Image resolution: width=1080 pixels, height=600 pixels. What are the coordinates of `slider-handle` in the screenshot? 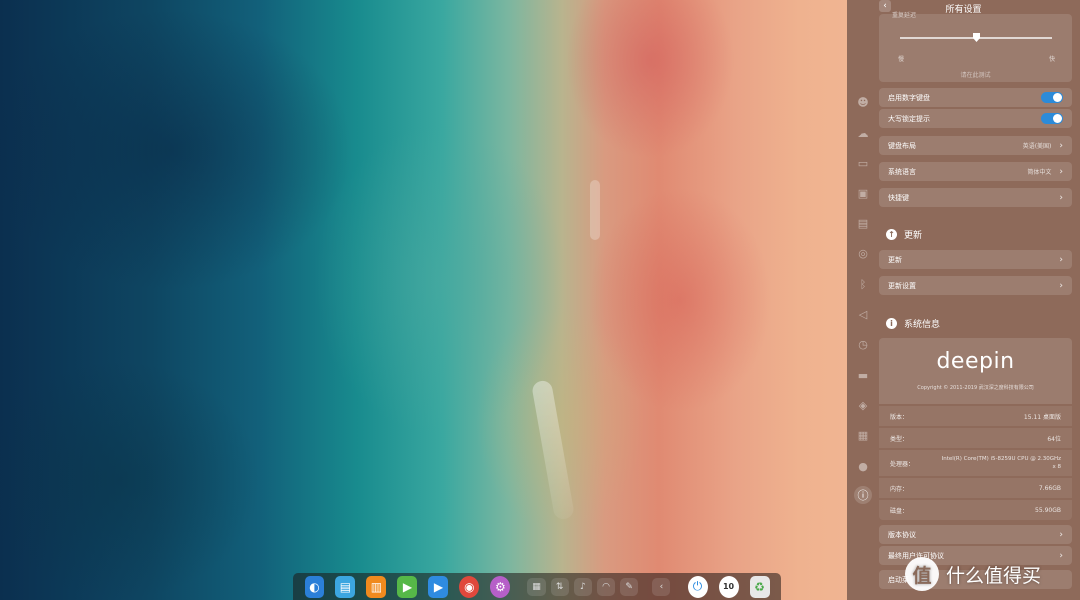 It's located at (976, 37).